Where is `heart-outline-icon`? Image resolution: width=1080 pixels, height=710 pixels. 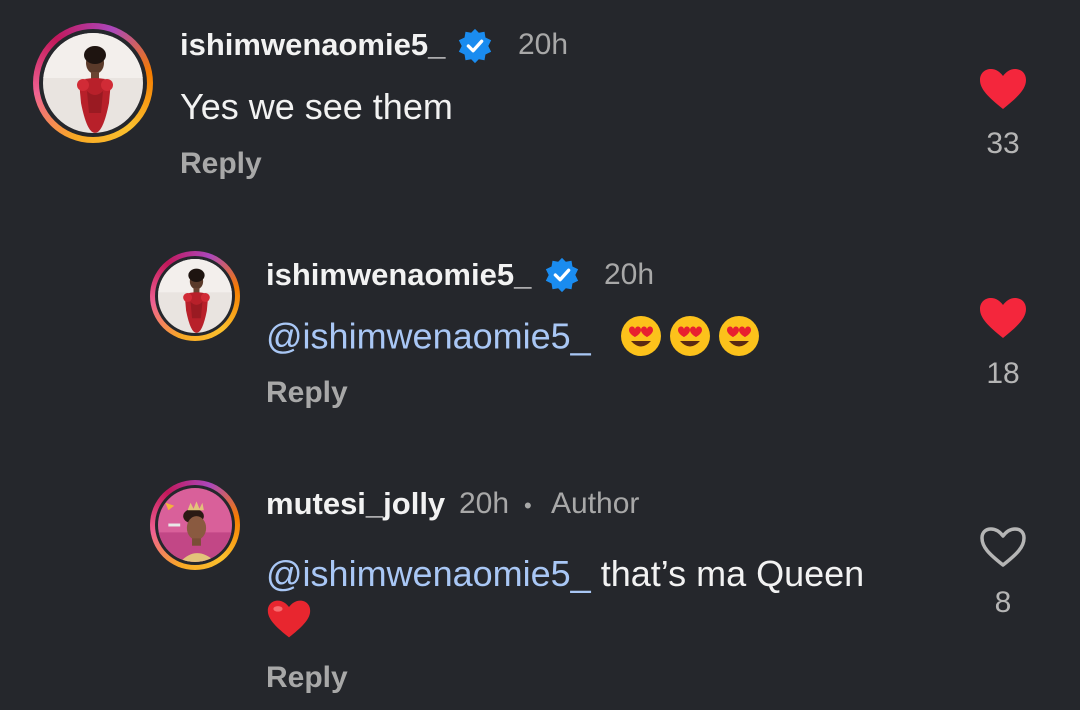
heart-outline-icon is located at coordinates (1003, 547).